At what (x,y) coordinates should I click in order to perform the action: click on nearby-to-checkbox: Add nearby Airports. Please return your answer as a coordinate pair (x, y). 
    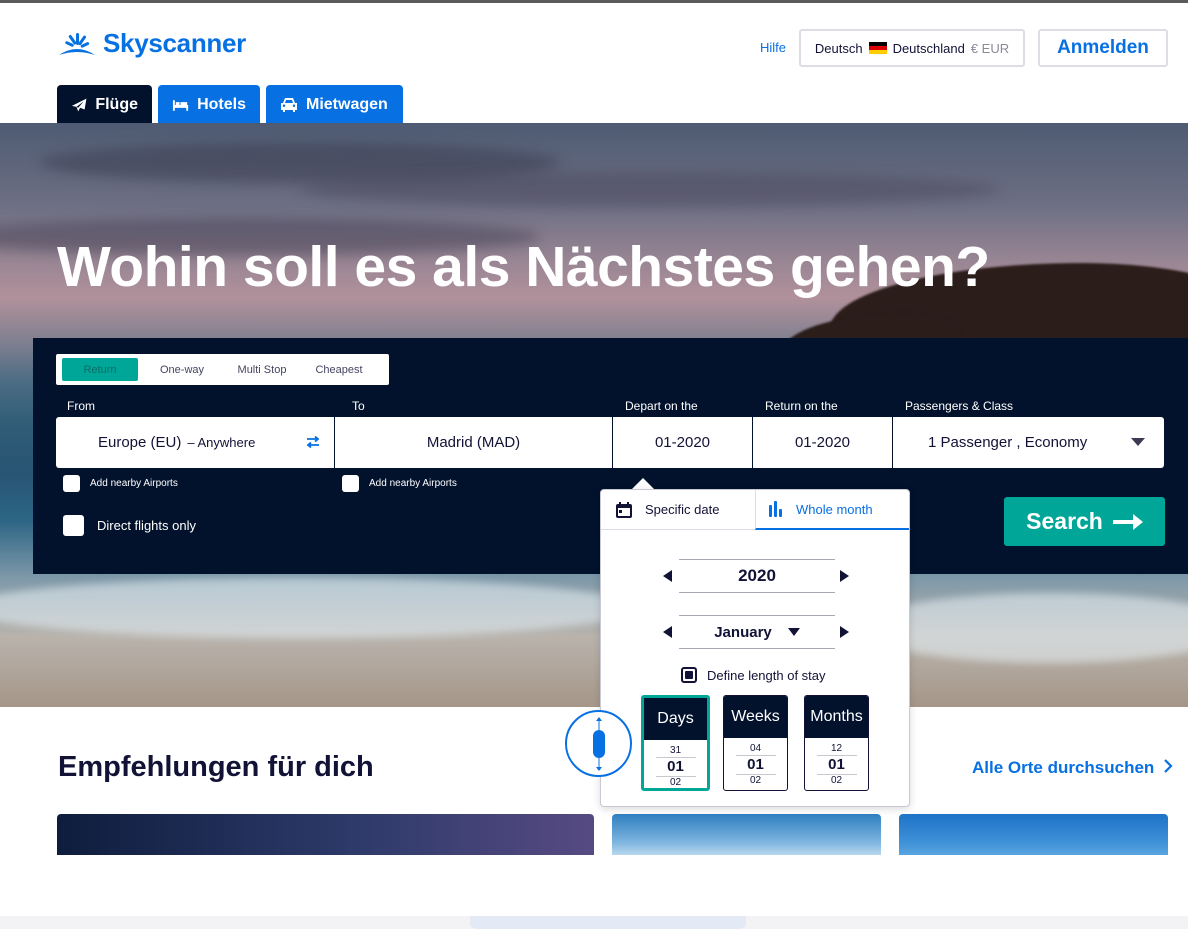
    Looking at the image, I should click on (399, 483).